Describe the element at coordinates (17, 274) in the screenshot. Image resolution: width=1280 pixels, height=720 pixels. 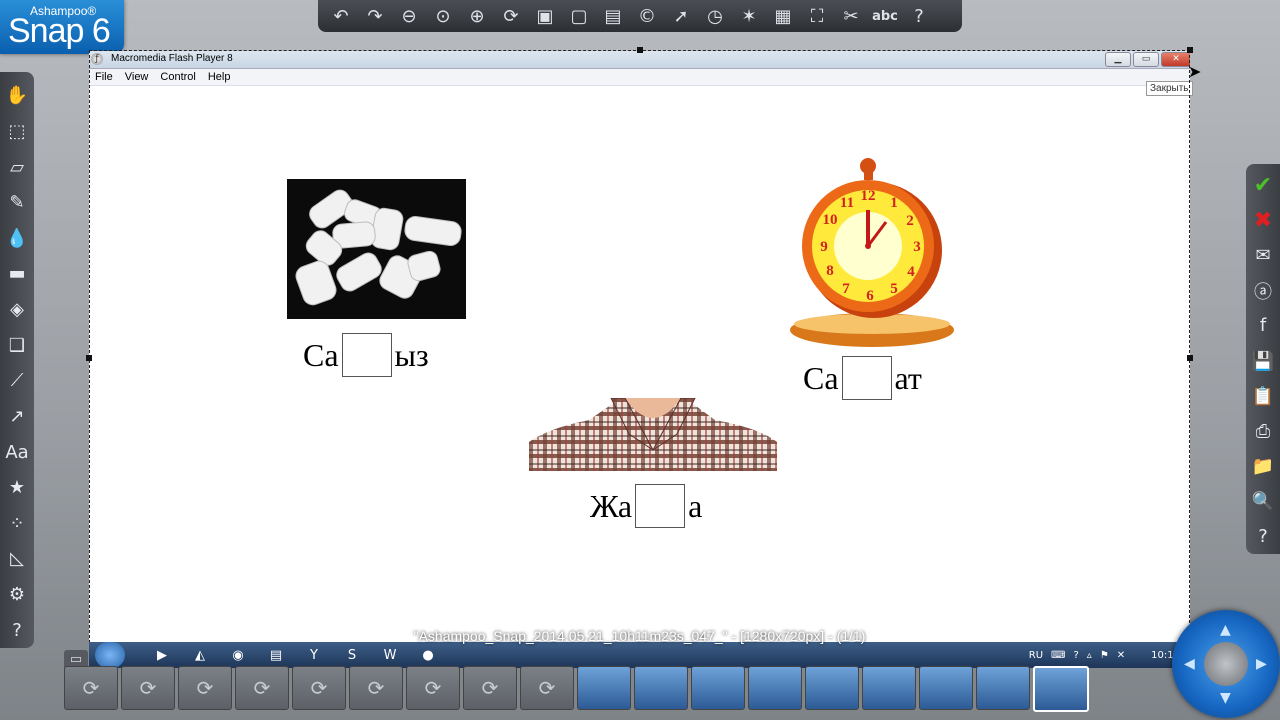
I see `highlight-icon: ▬` at that location.